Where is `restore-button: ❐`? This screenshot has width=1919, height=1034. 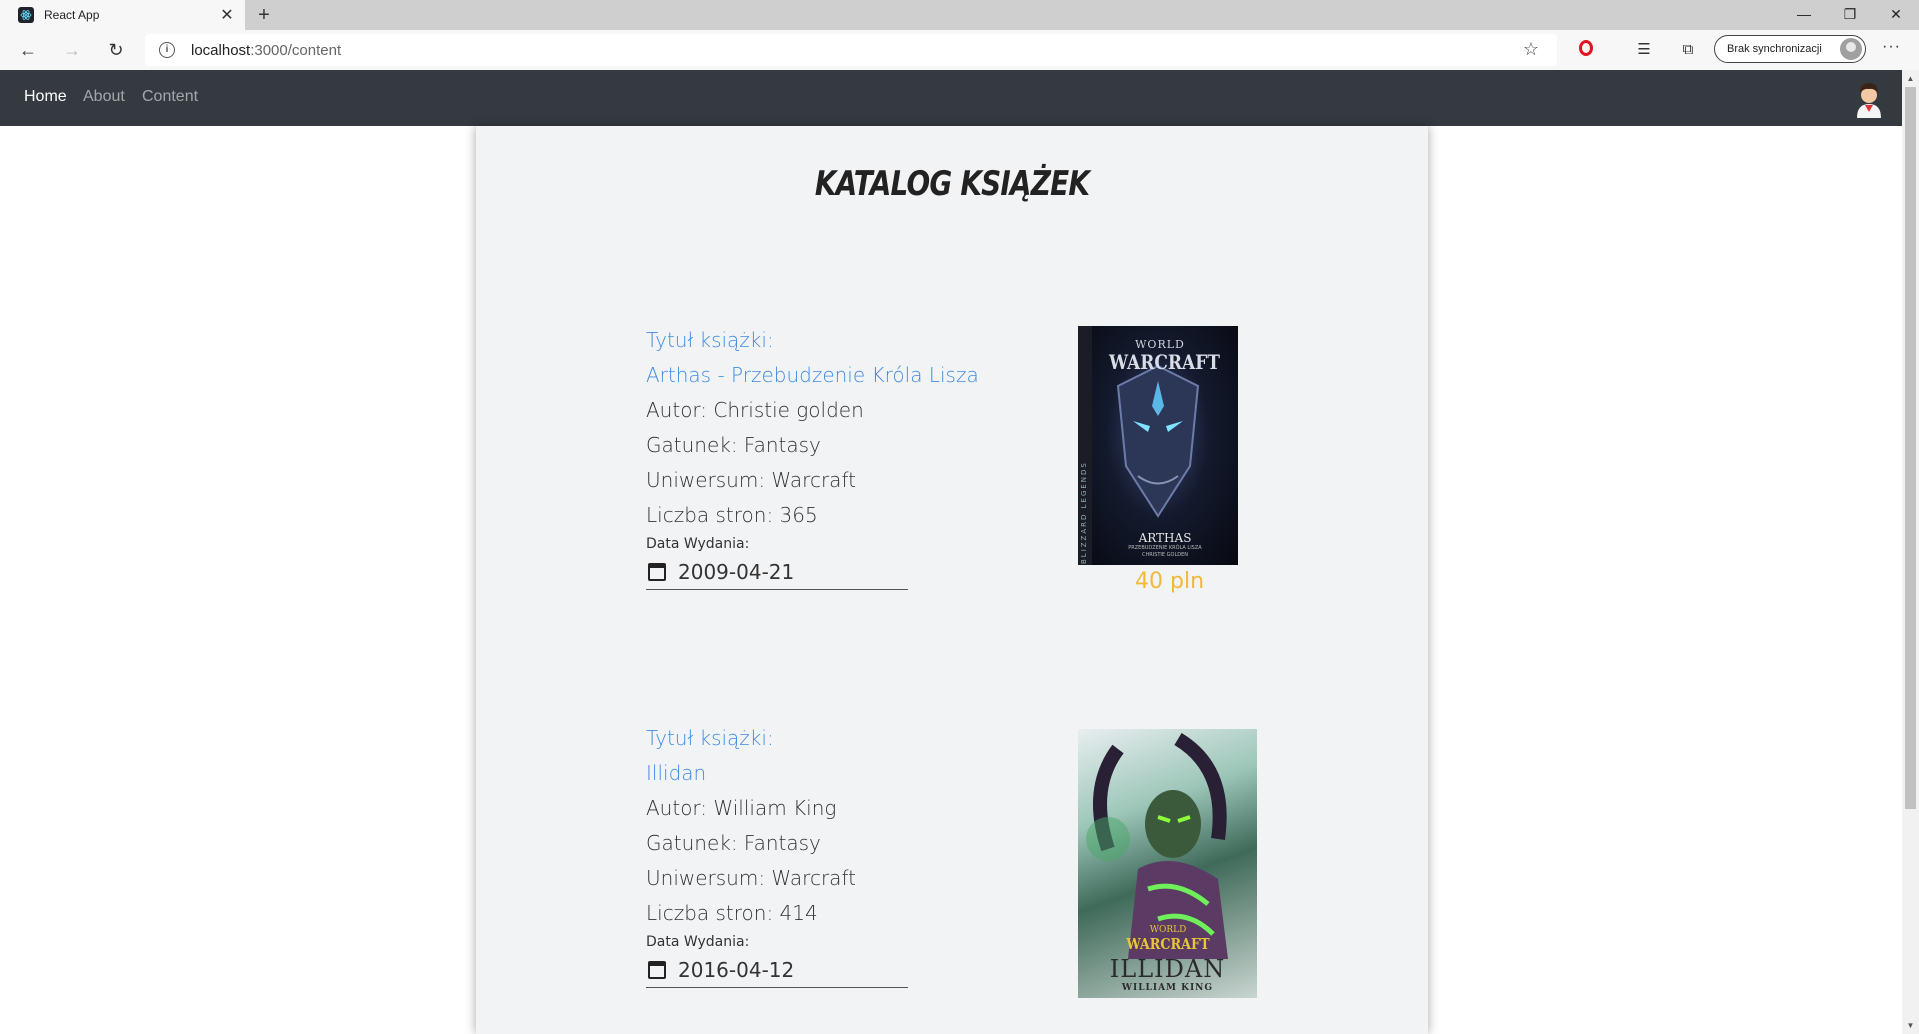 restore-button: ❐ is located at coordinates (1850, 15).